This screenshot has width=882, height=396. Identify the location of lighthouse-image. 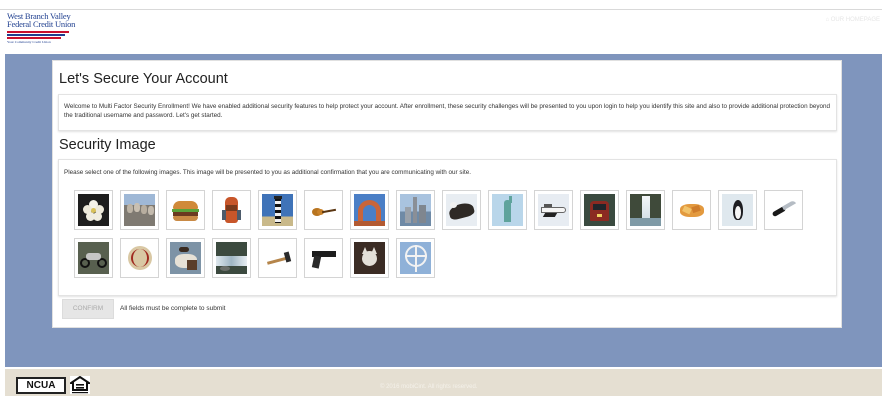
(277, 210).